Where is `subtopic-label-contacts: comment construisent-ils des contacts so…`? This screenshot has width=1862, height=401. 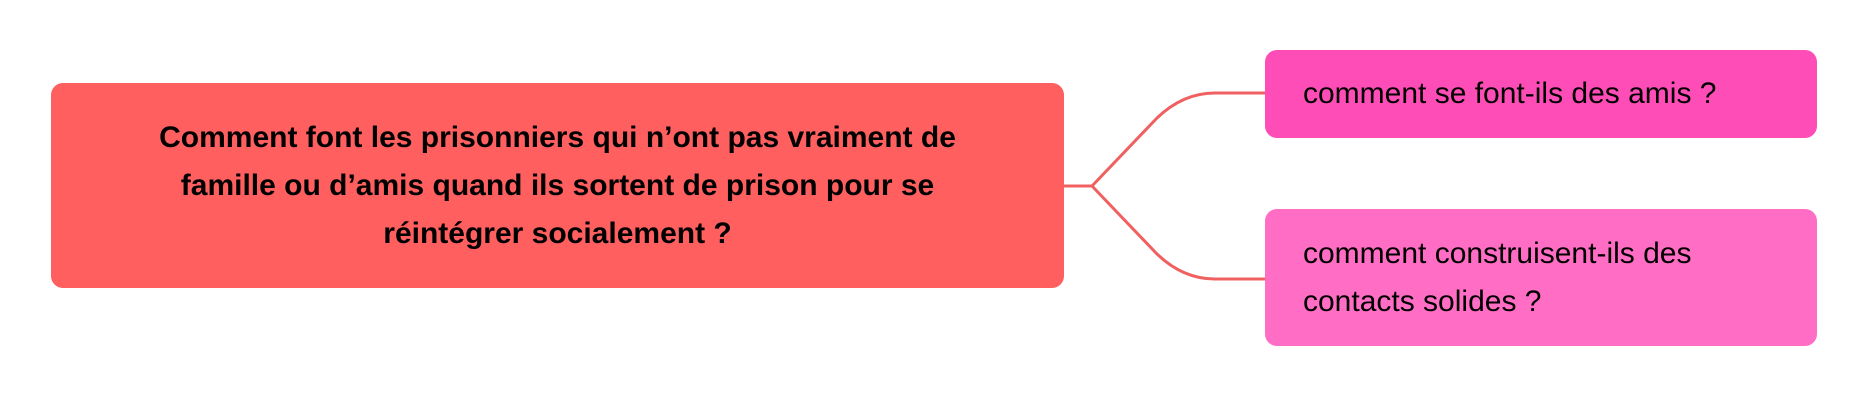
subtopic-label-contacts: comment construisent-ils des contacts so… is located at coordinates (1497, 277).